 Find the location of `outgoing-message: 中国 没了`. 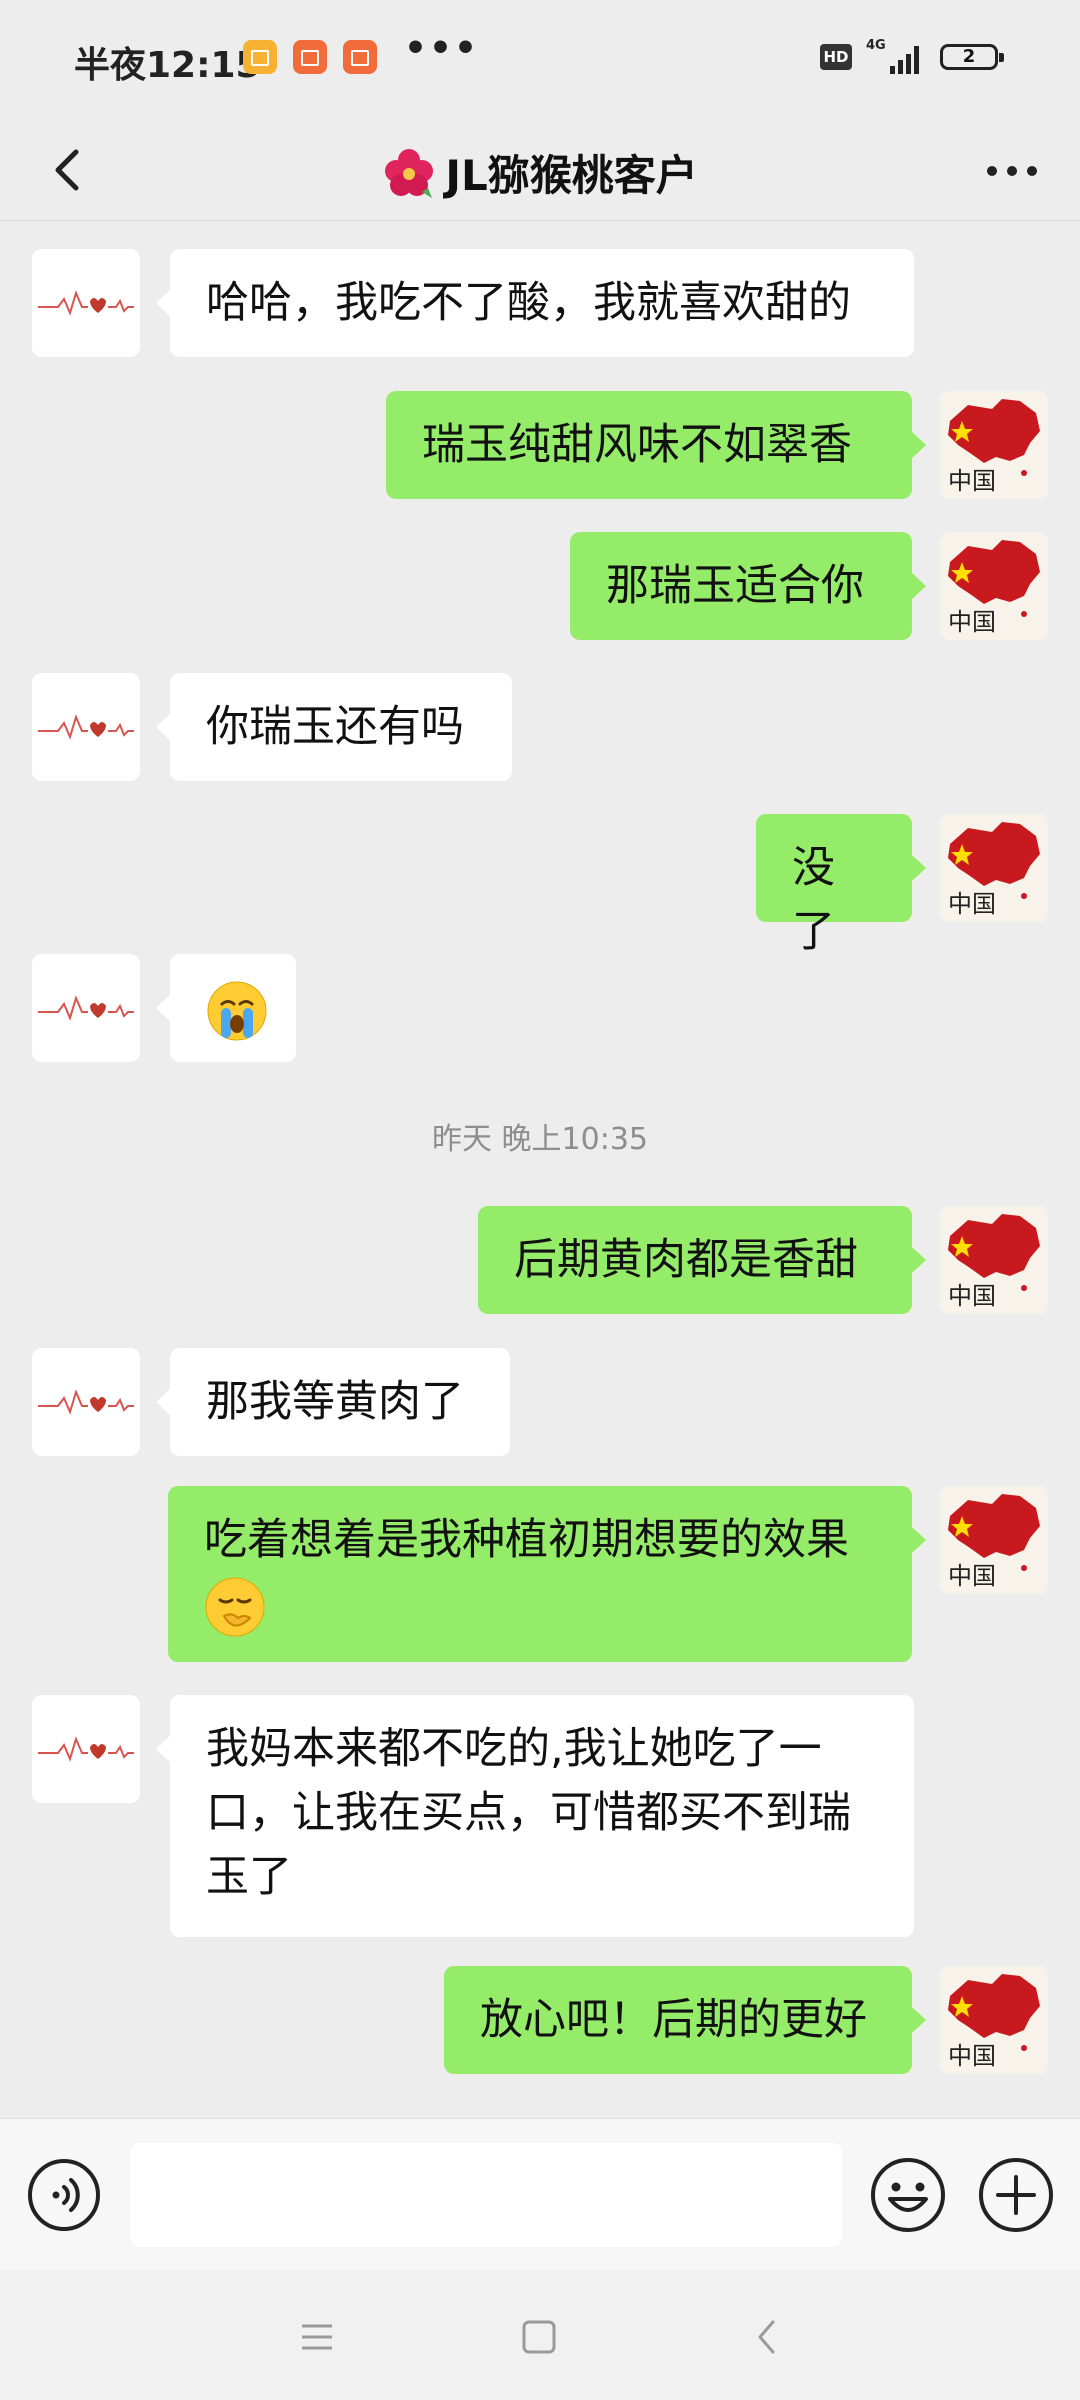

outgoing-message: 中国 没了 is located at coordinates (540, 885).